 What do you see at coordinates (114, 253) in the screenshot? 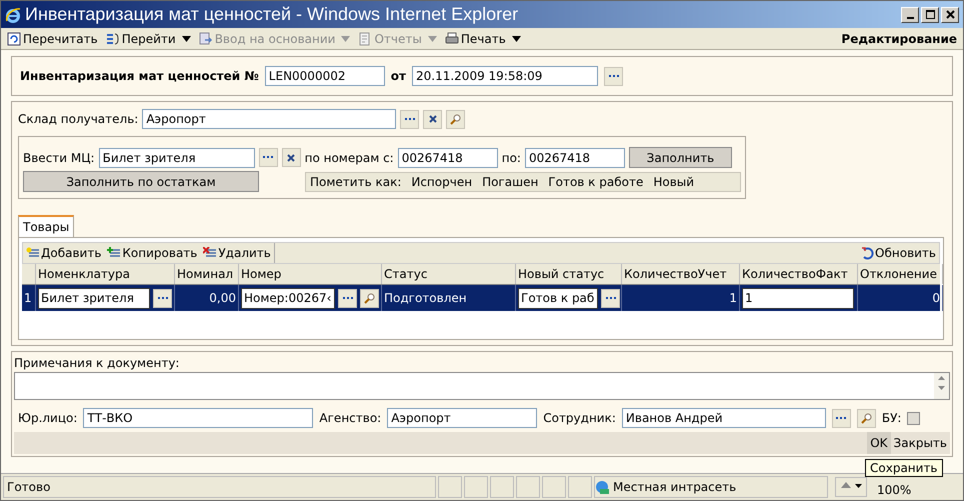
I see `list-plus-icon` at bounding box center [114, 253].